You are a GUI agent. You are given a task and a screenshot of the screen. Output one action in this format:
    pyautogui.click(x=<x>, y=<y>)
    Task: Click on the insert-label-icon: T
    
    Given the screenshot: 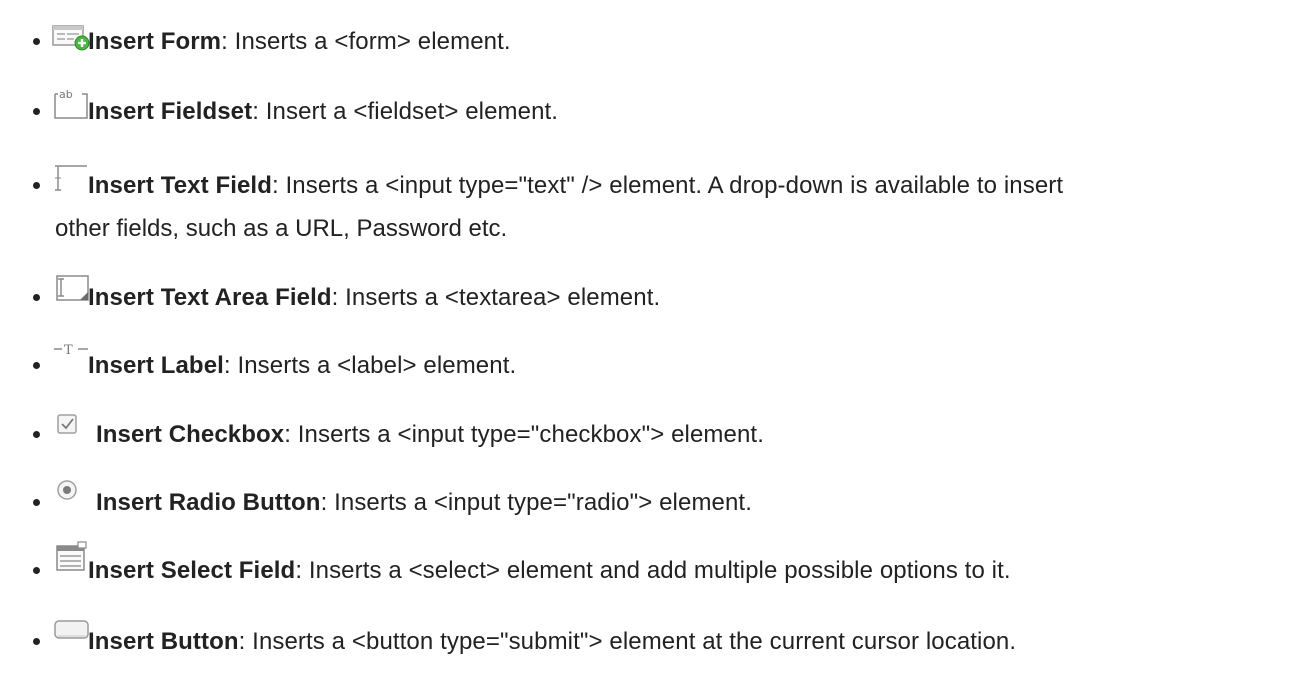 What is the action you would take?
    pyautogui.click(x=72, y=355)
    